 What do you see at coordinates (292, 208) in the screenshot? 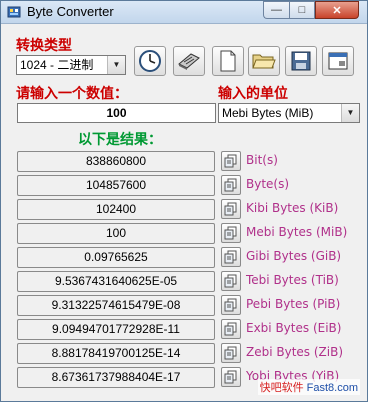
I see `result-unit-label: Kibi Bytes (KiB)` at bounding box center [292, 208].